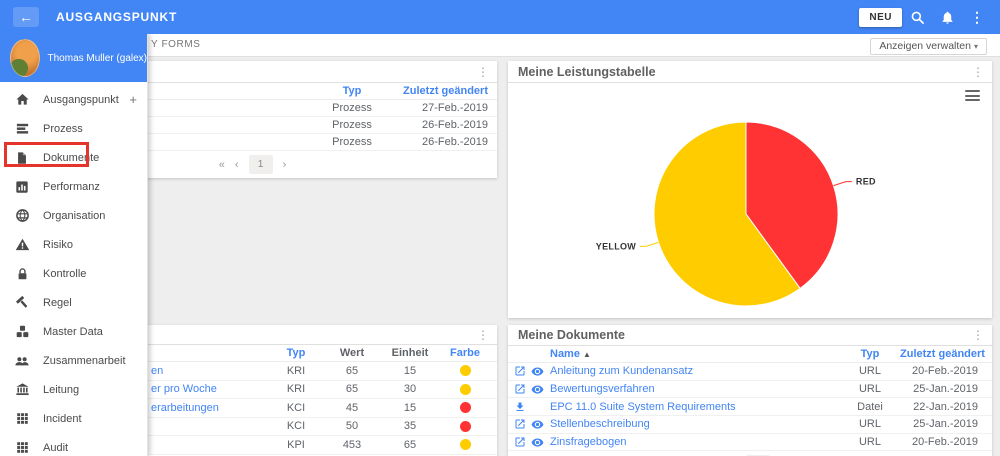 The width and height of the screenshot is (1000, 456). Describe the element at coordinates (750, 443) in the screenshot. I see `table-row: Zinsfragebogen URL 20-Feb.-2019` at that location.